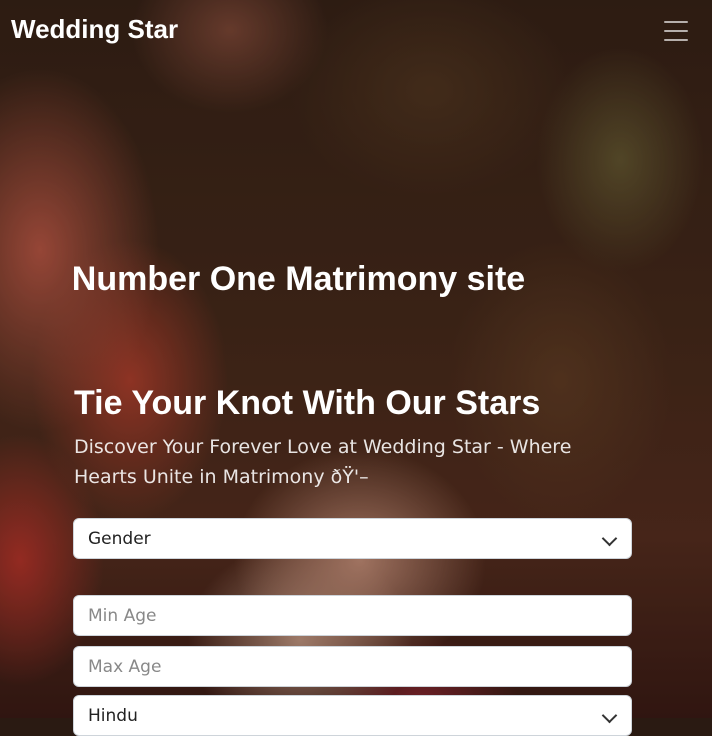 Image resolution: width=712 pixels, height=736 pixels. Describe the element at coordinates (119, 538) in the screenshot. I see `gender-select-value: Gender` at that location.